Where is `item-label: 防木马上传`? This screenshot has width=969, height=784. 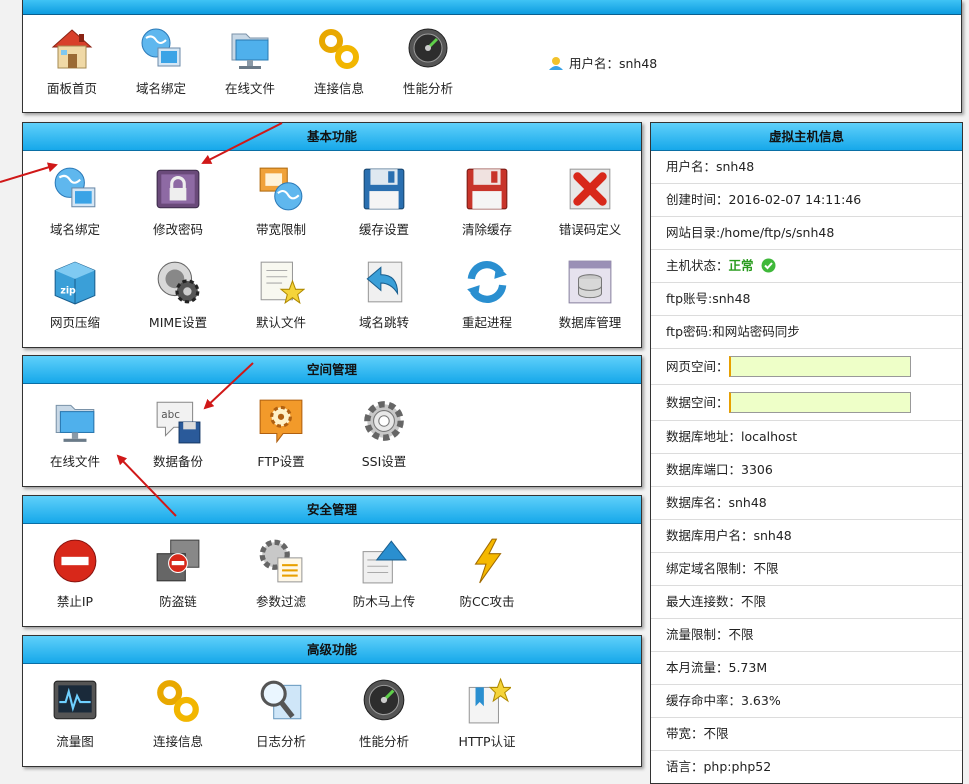 item-label: 防木马上传 is located at coordinates (384, 601).